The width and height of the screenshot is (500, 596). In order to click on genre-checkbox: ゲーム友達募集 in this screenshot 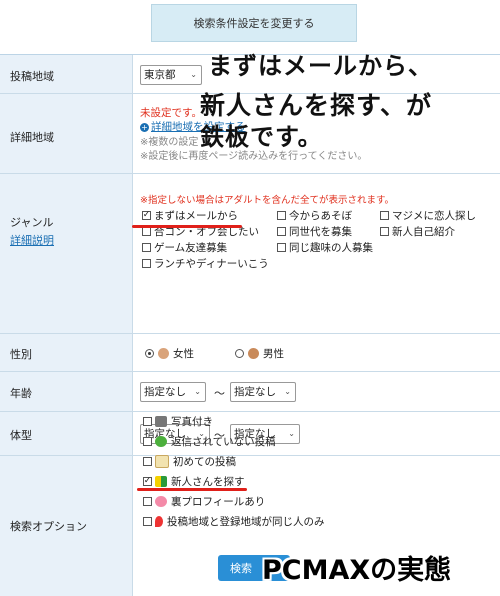, I will do `click(184, 247)`.